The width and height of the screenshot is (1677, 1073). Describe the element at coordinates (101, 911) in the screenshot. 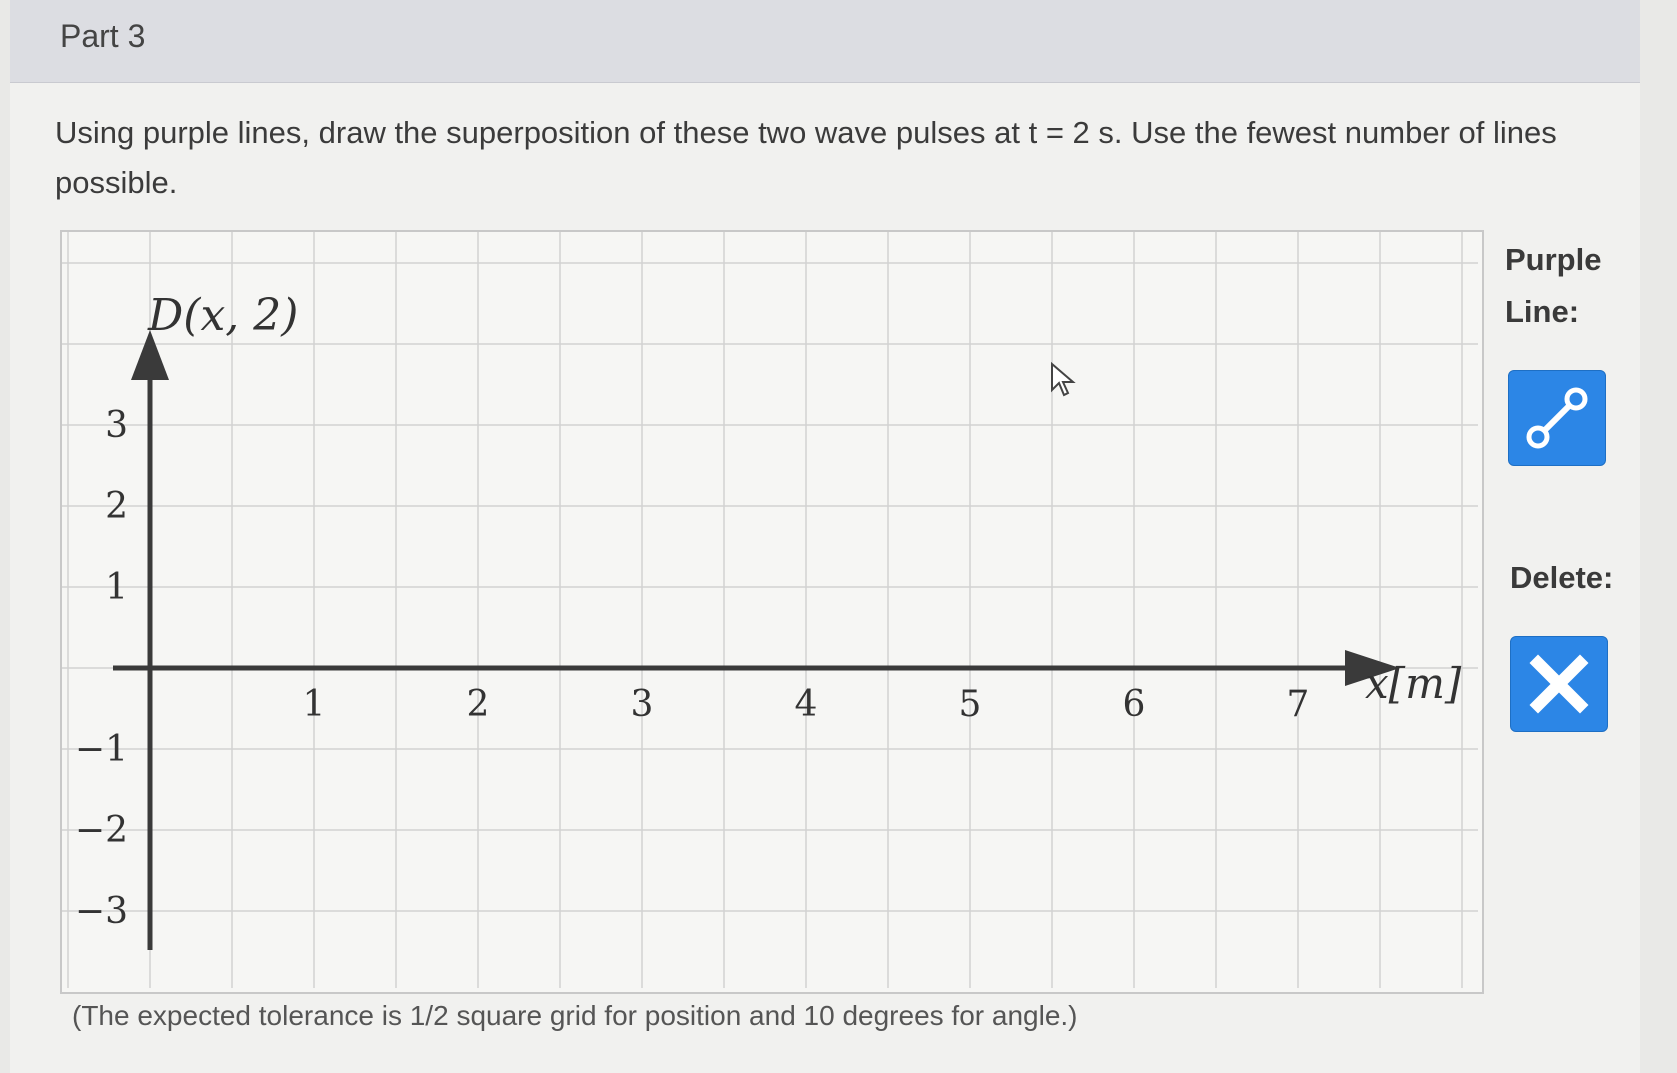

I see `y-tick-label: −3` at that location.